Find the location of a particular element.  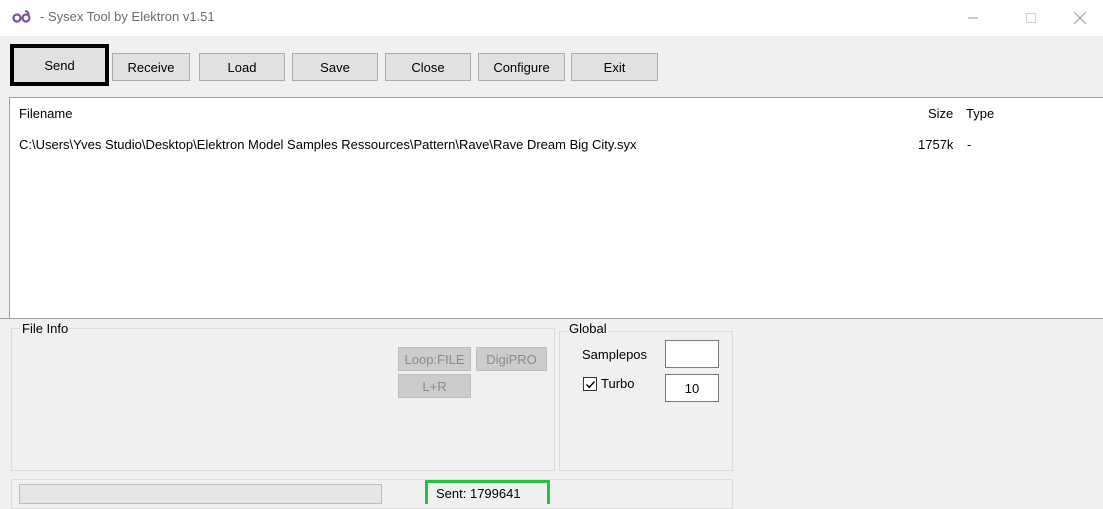

lr-button: L+R is located at coordinates (434, 386).